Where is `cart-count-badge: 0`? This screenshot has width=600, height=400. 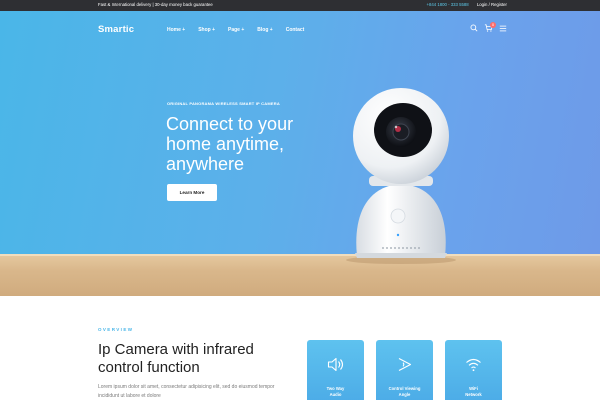
cart-count-badge: 0 is located at coordinates (493, 25).